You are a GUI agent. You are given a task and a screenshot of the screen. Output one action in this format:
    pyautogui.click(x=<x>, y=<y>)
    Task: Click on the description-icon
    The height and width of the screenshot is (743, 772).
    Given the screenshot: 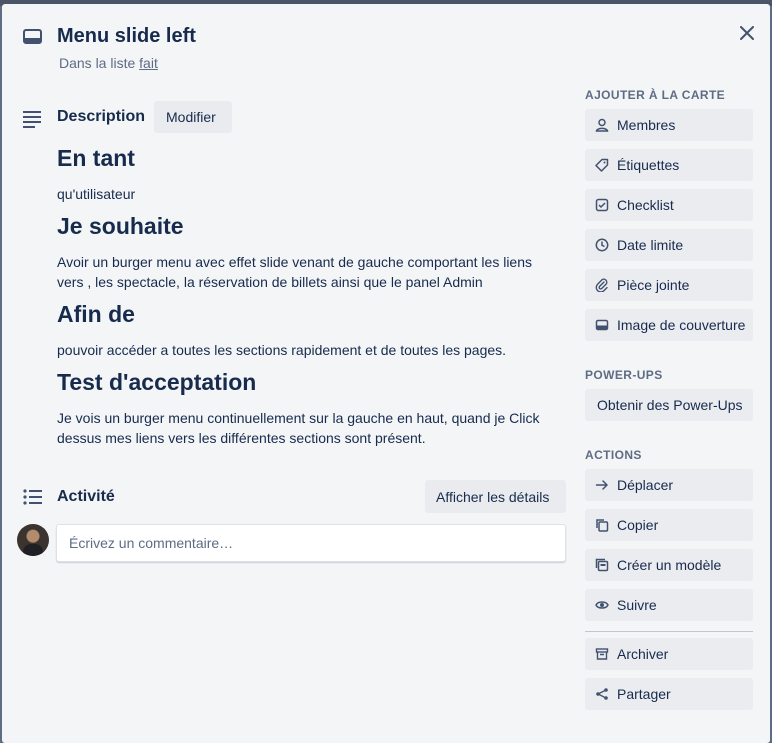 What is the action you would take?
    pyautogui.click(x=32, y=119)
    